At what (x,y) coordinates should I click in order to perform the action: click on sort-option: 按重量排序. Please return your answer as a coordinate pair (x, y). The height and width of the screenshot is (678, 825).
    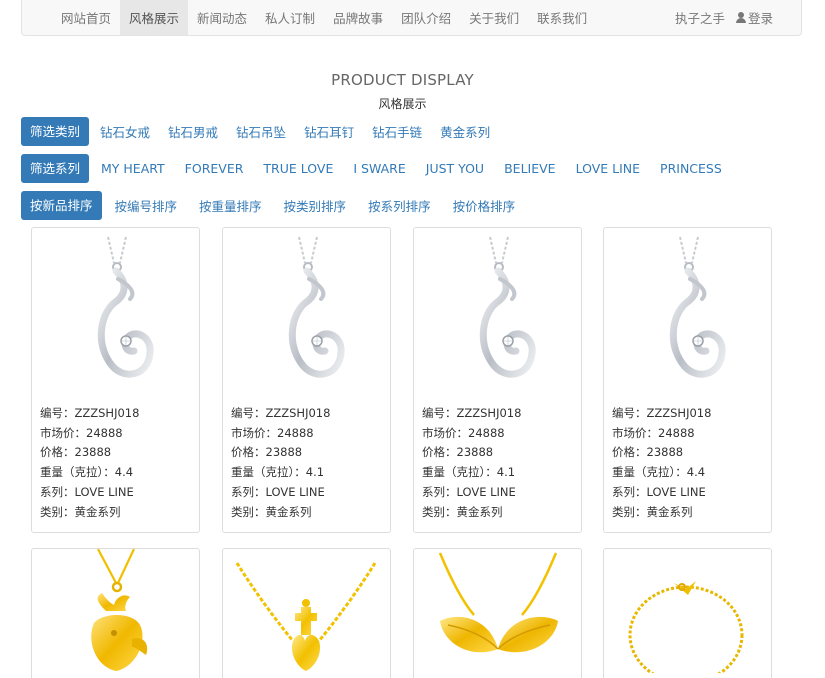
    Looking at the image, I should click on (230, 205).